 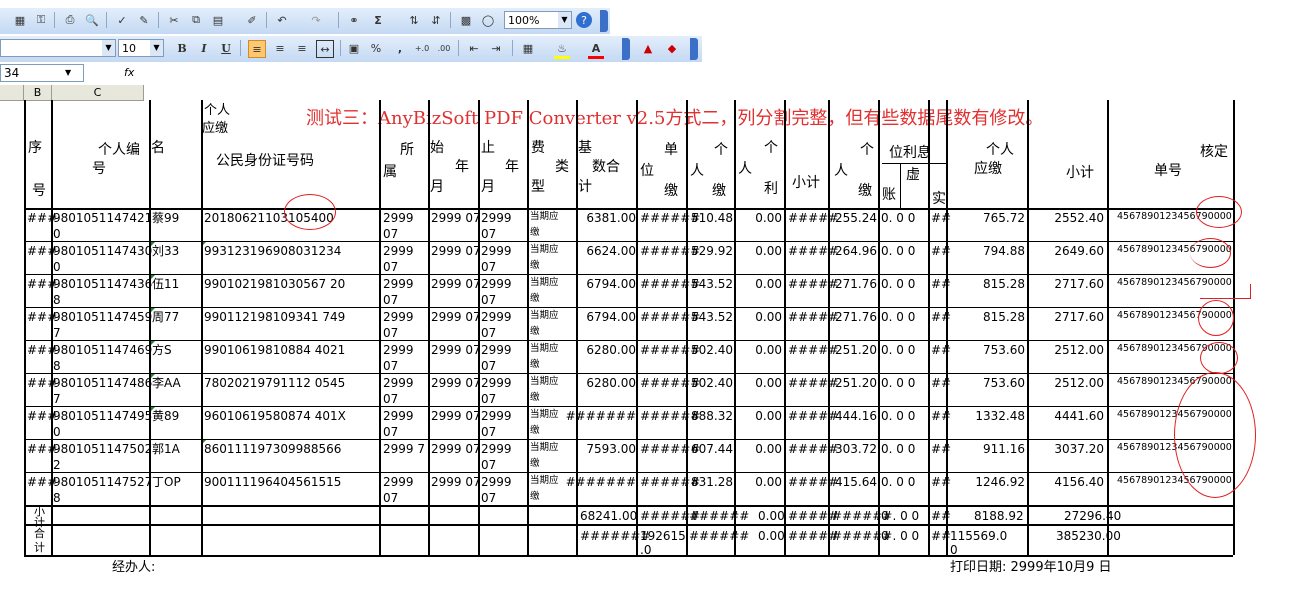 What do you see at coordinates (1000, 416) in the screenshot?
I see `cell-due: 1332.48` at bounding box center [1000, 416].